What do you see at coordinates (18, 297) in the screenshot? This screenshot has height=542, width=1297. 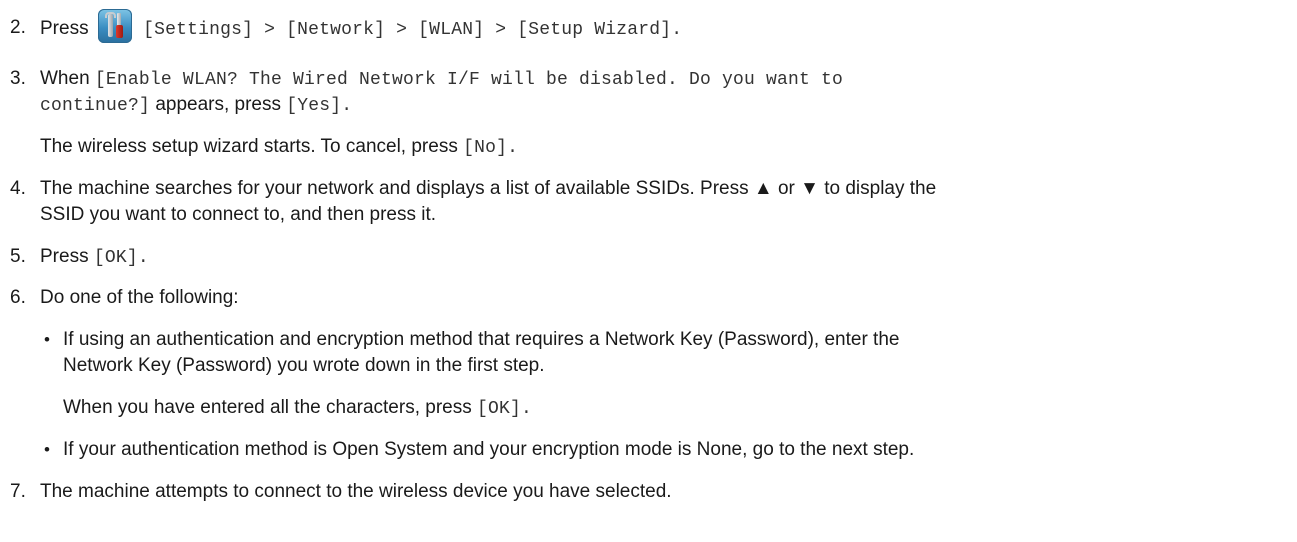 I see `step-number: 6.` at bounding box center [18, 297].